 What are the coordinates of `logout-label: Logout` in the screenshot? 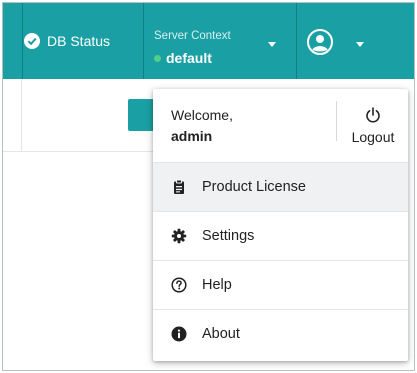 It's located at (373, 137).